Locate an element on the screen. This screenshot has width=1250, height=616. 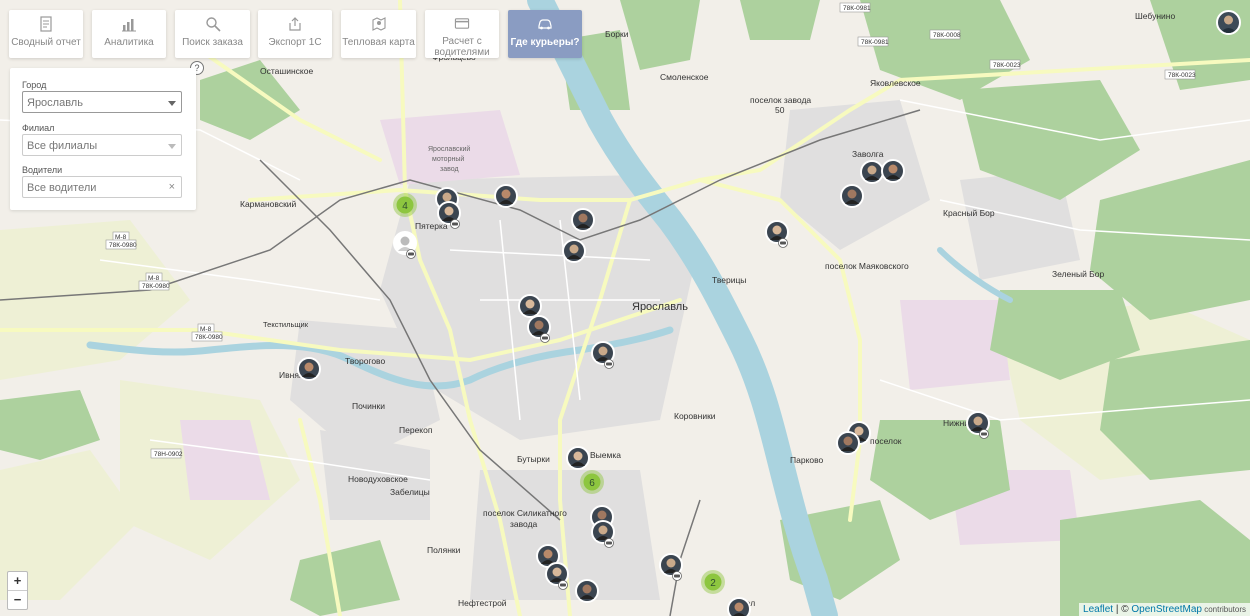
heatmap-button: Тепловая карта is located at coordinates (378, 34).